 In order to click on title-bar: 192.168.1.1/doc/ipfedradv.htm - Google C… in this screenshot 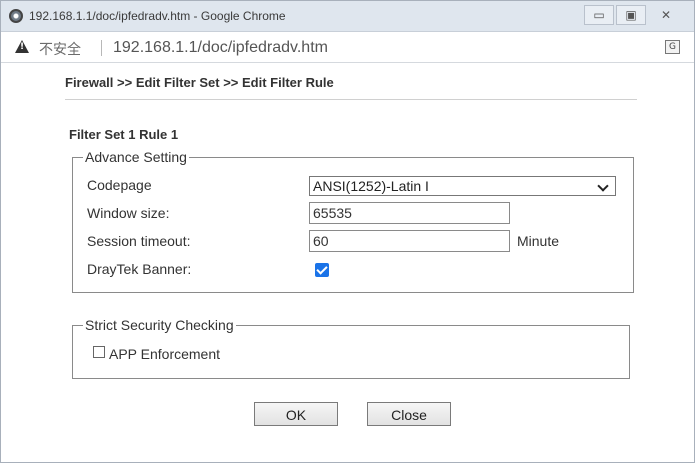, I will do `click(347, 16)`.